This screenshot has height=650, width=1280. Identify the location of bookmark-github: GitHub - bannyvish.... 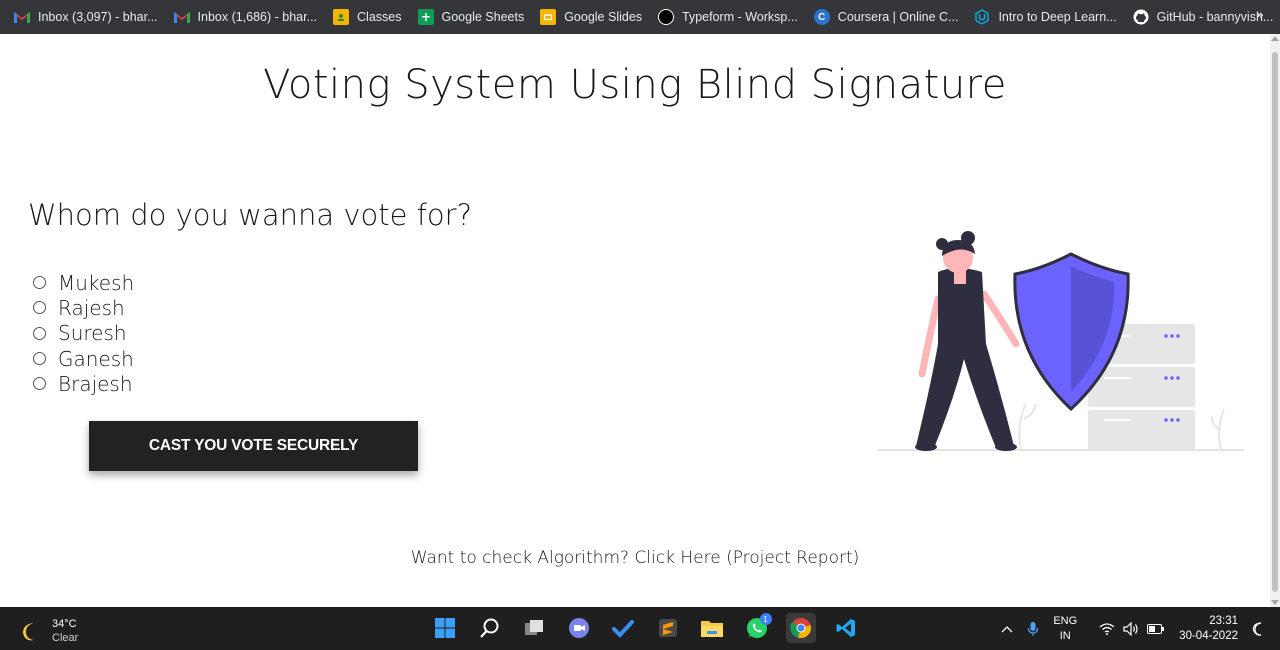
(1203, 17).